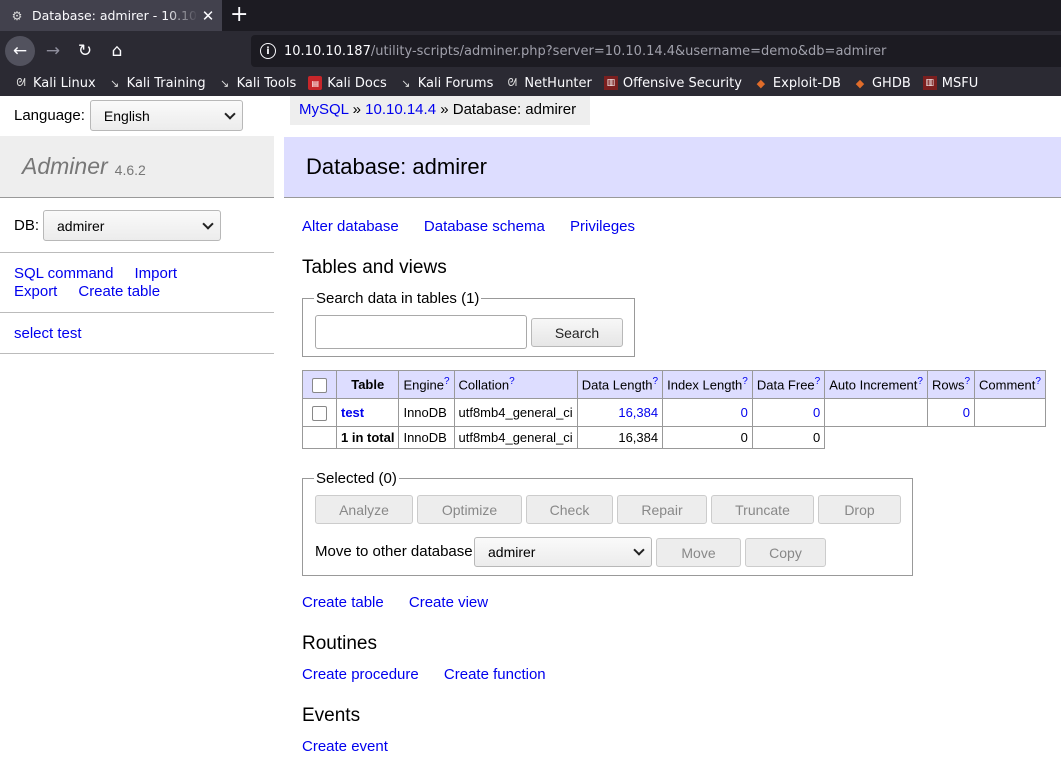  I want to click on total-blank, so click(876, 438).